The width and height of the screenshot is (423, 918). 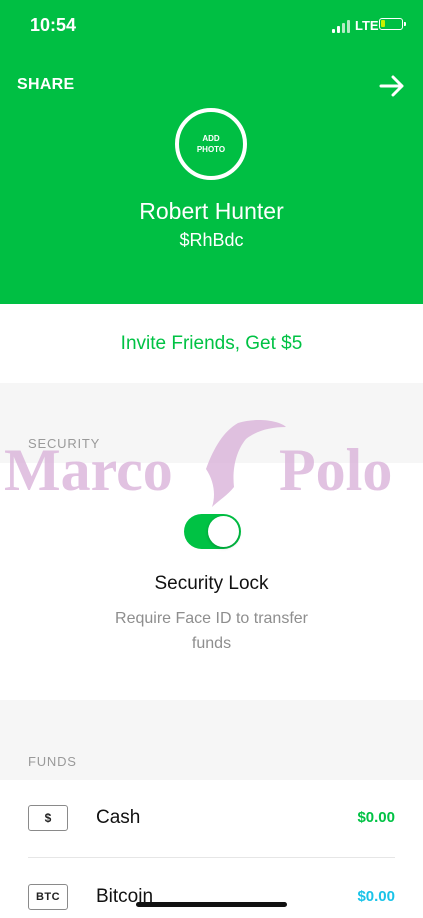 I want to click on marco-polo-watermark: Marco Polo, so click(x=198, y=463).